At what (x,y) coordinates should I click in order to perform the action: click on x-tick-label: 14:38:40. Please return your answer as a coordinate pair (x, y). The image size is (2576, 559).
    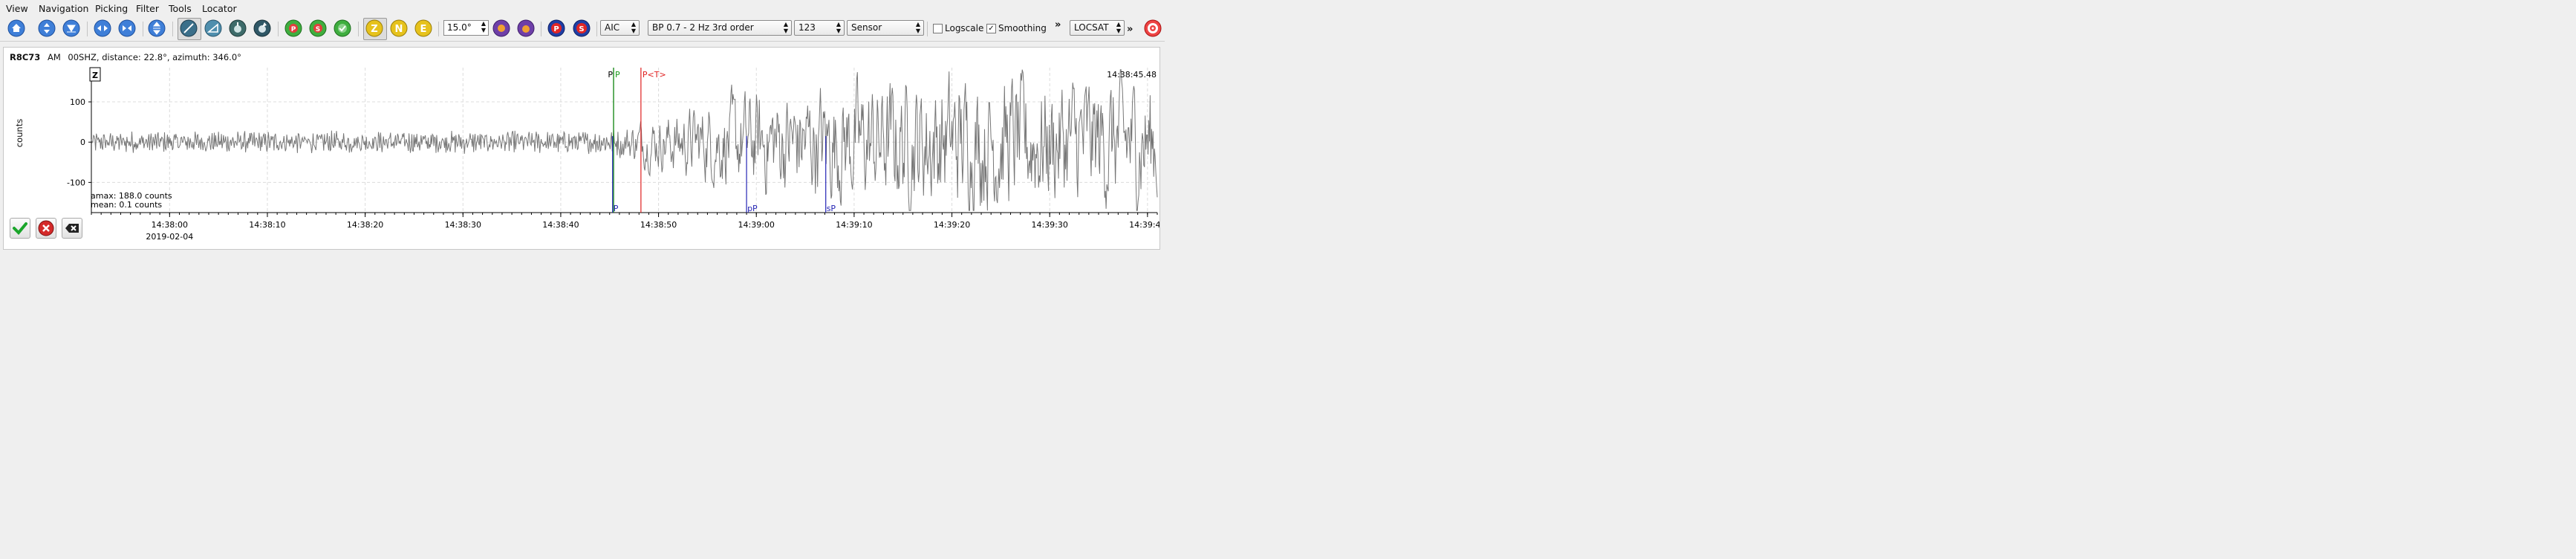
    Looking at the image, I should click on (560, 225).